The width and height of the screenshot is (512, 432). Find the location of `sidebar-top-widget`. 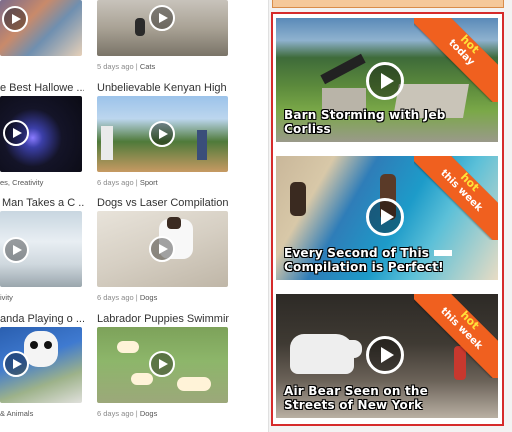

sidebar-top-widget is located at coordinates (388, 4).